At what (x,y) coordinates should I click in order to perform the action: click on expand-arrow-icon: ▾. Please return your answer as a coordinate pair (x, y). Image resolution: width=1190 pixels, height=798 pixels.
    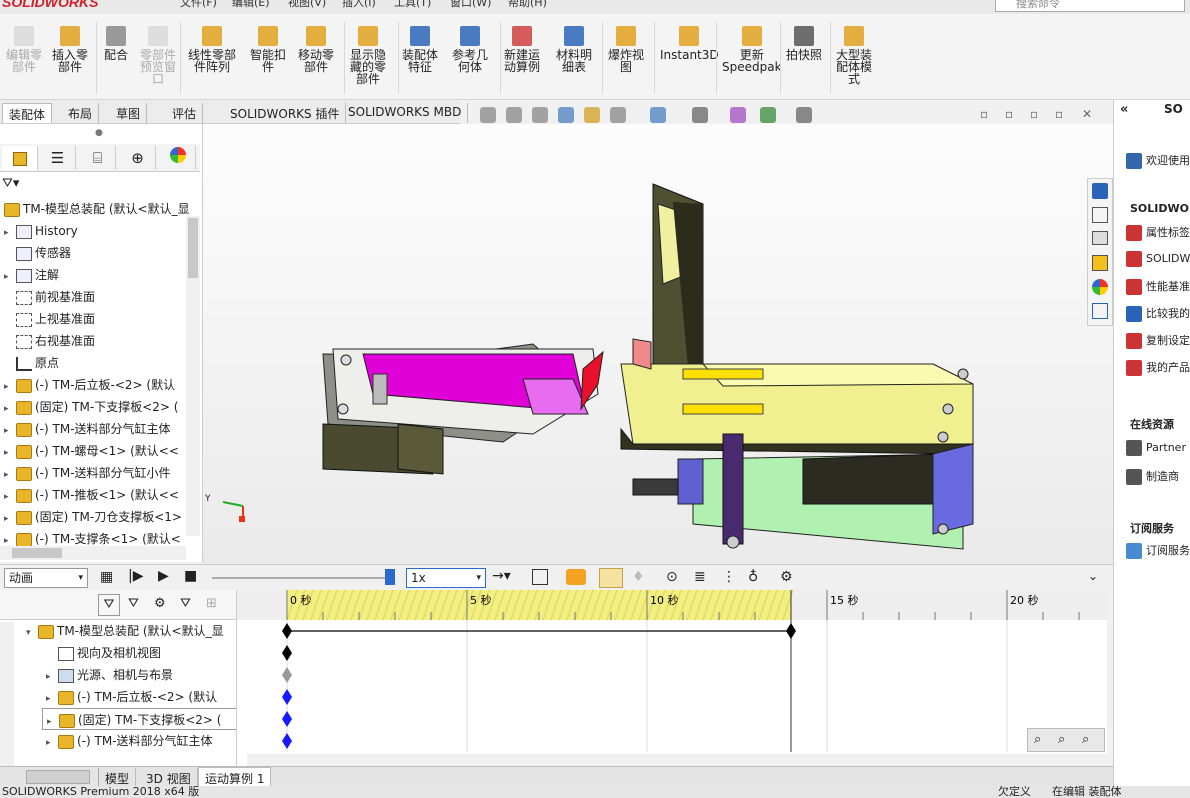
    Looking at the image, I should click on (32, 632).